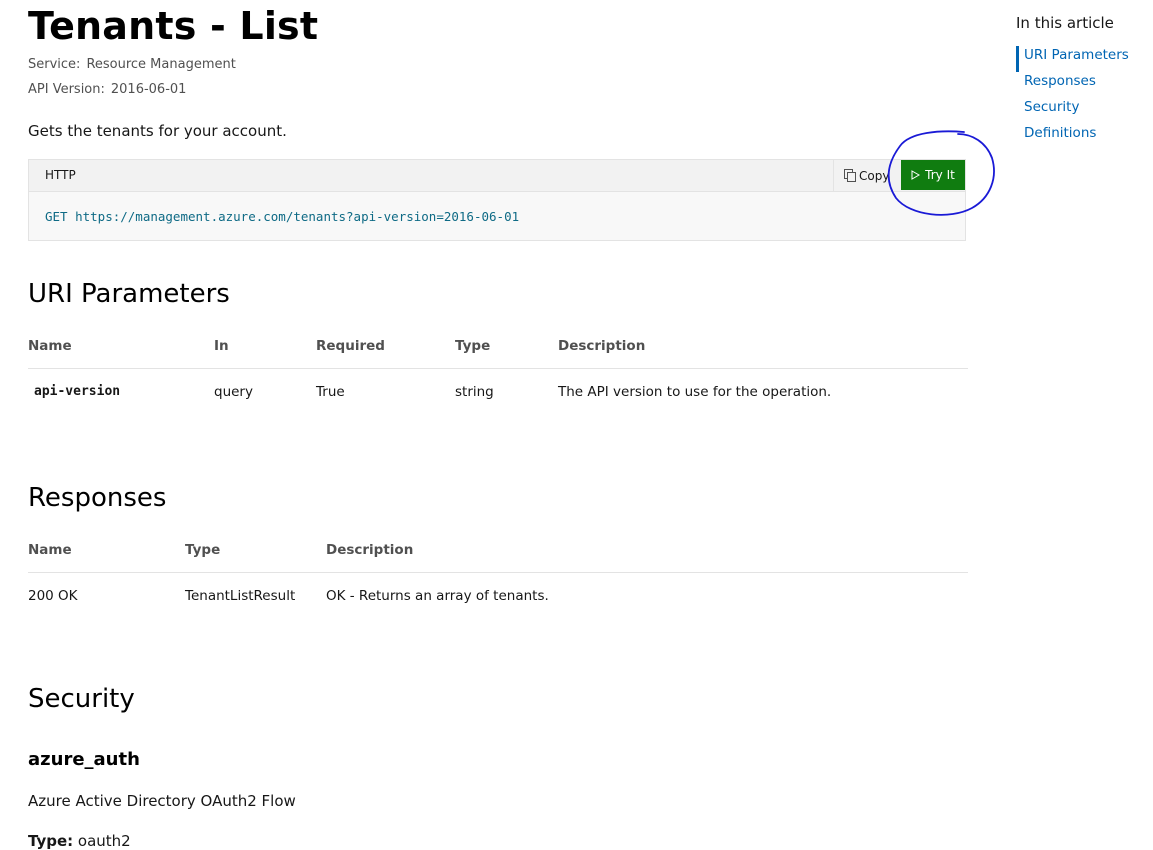 Image resolution: width=1153 pixels, height=850 pixels. Describe the element at coordinates (51, 841) in the screenshot. I see `security-type-label: Type:` at that location.